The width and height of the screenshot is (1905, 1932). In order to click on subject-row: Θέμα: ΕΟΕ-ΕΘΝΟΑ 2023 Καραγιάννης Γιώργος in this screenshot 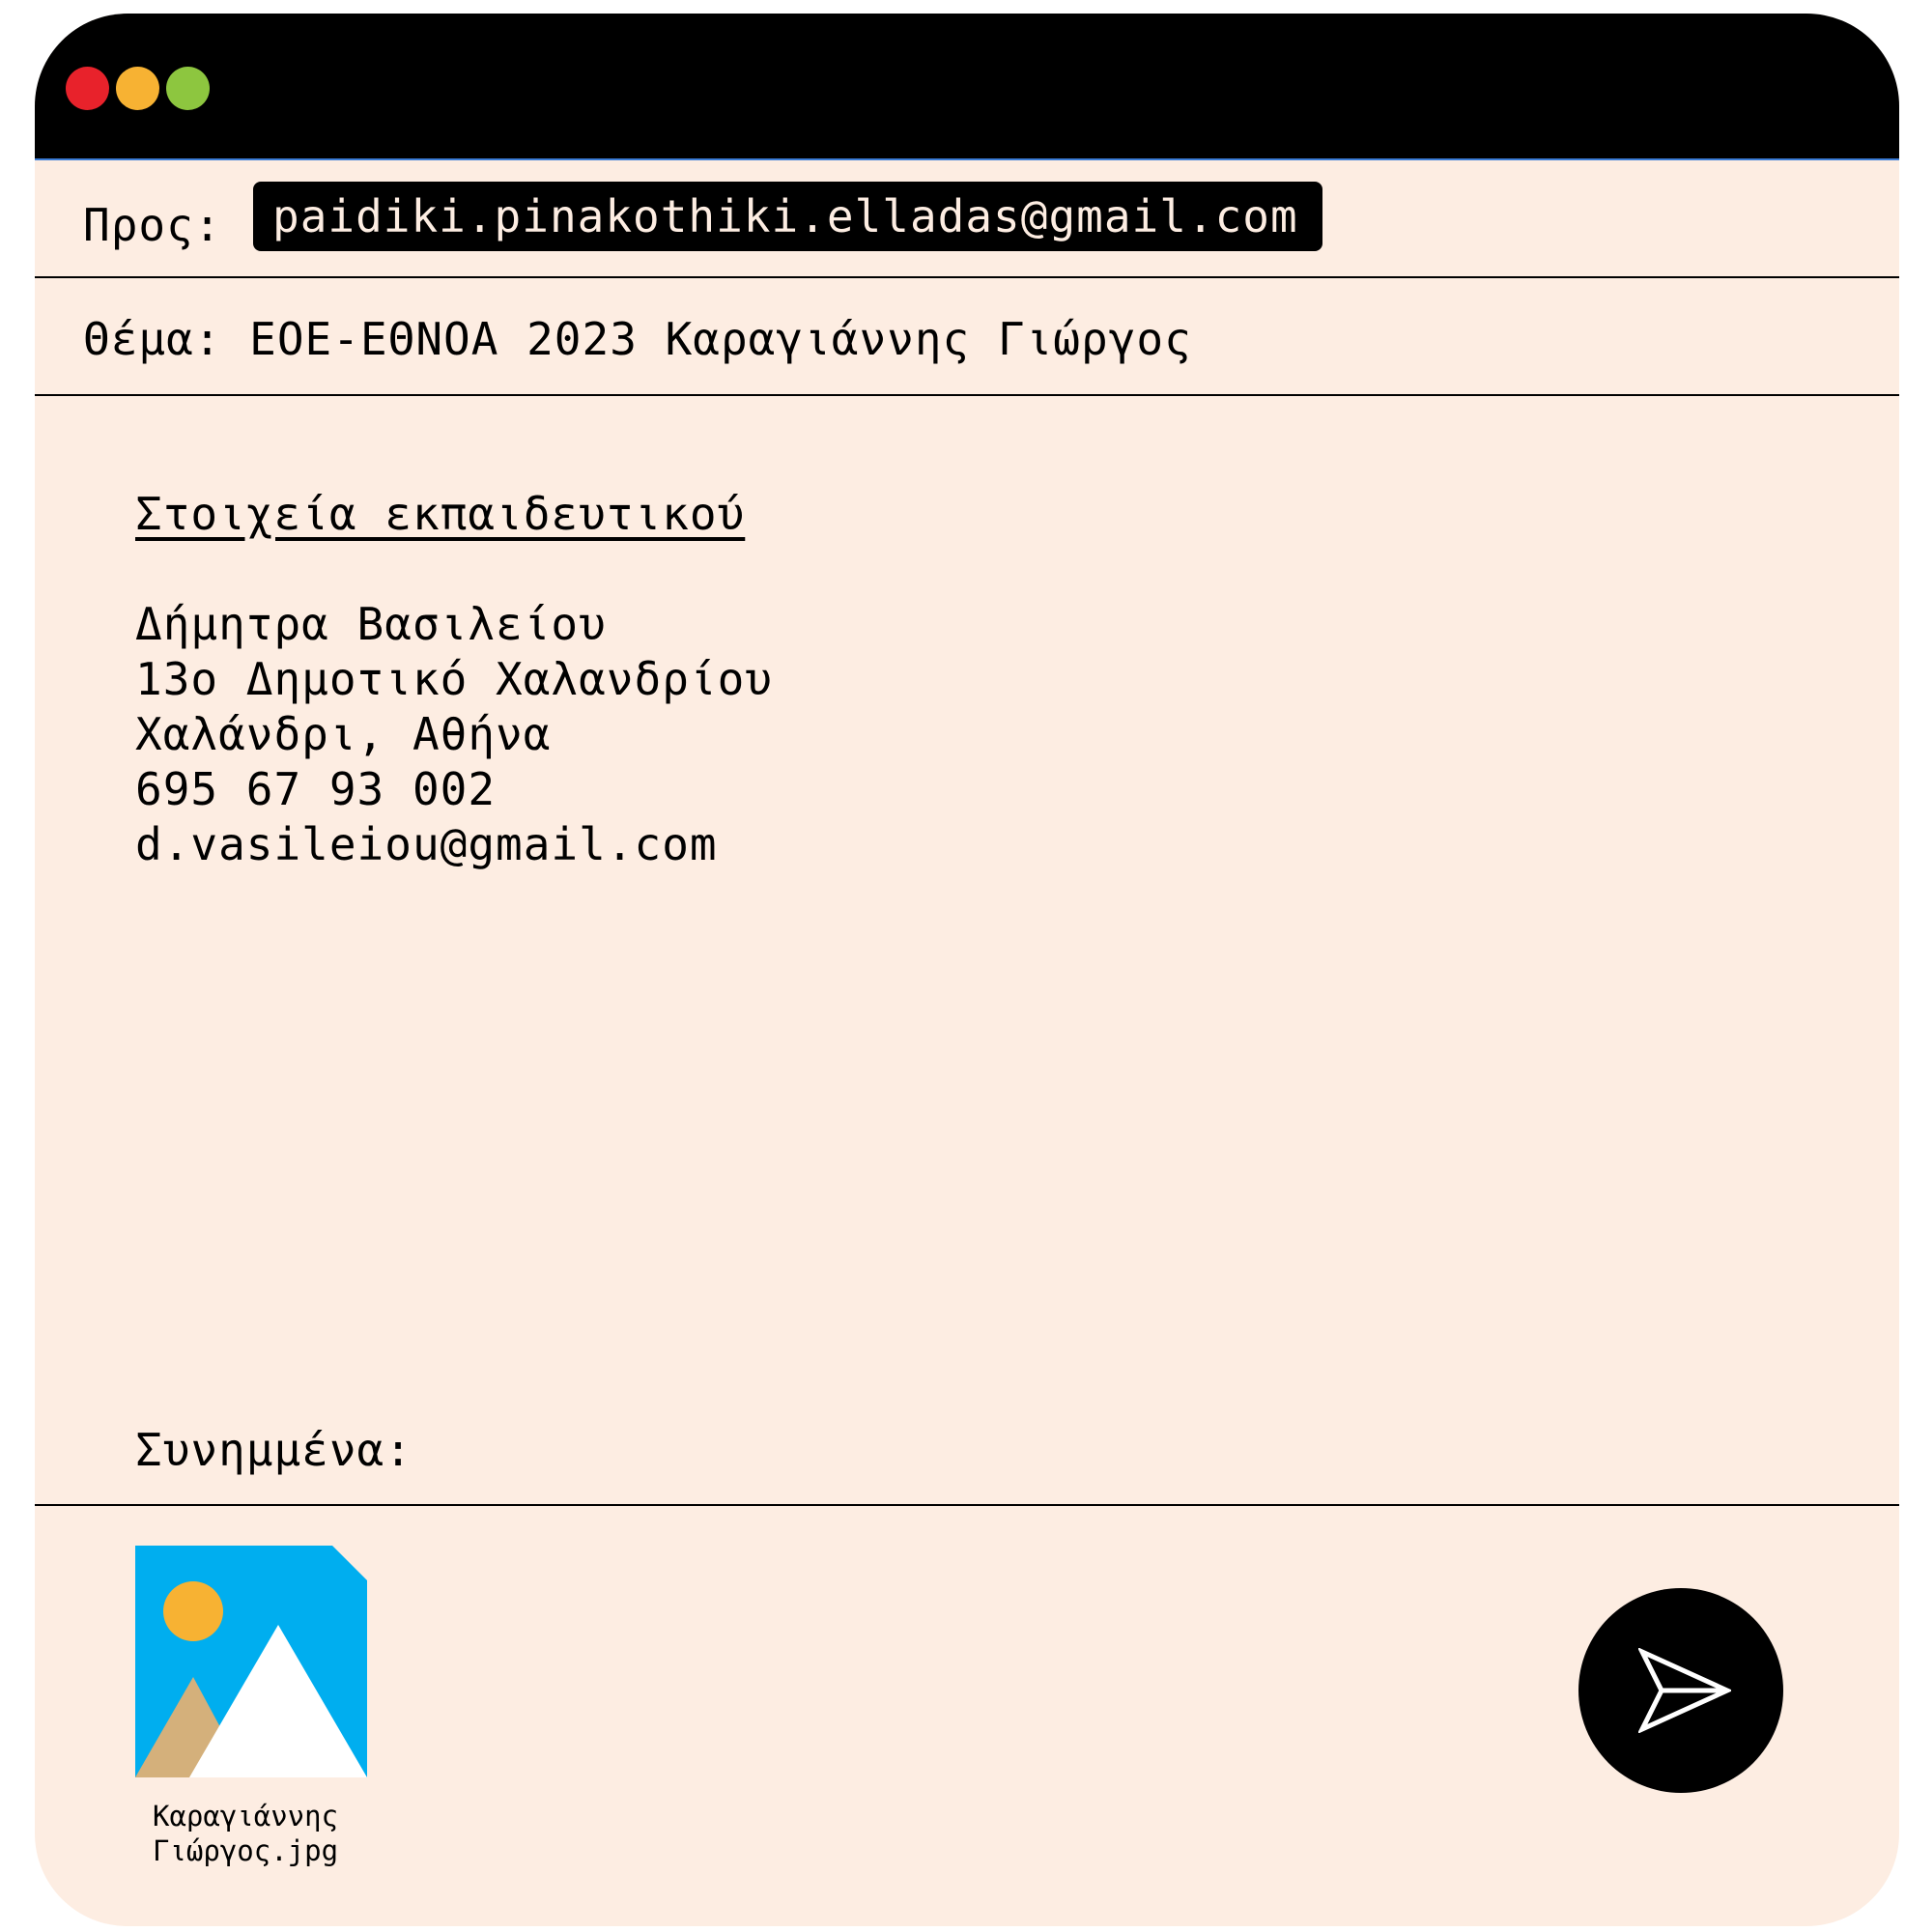, I will do `click(967, 337)`.